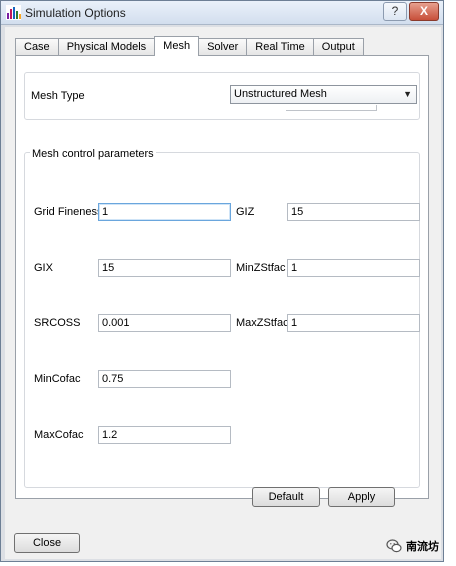 Image resolution: width=456 pixels, height=566 pixels. Describe the element at coordinates (331, 108) in the screenshot. I see `dropdown-shadow` at that location.